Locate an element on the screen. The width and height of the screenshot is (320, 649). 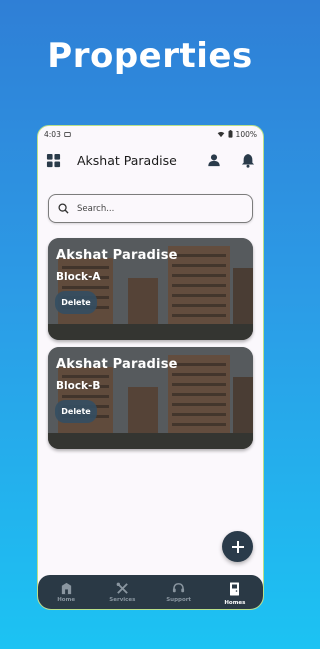
status-time: 4:03 is located at coordinates (52, 134).